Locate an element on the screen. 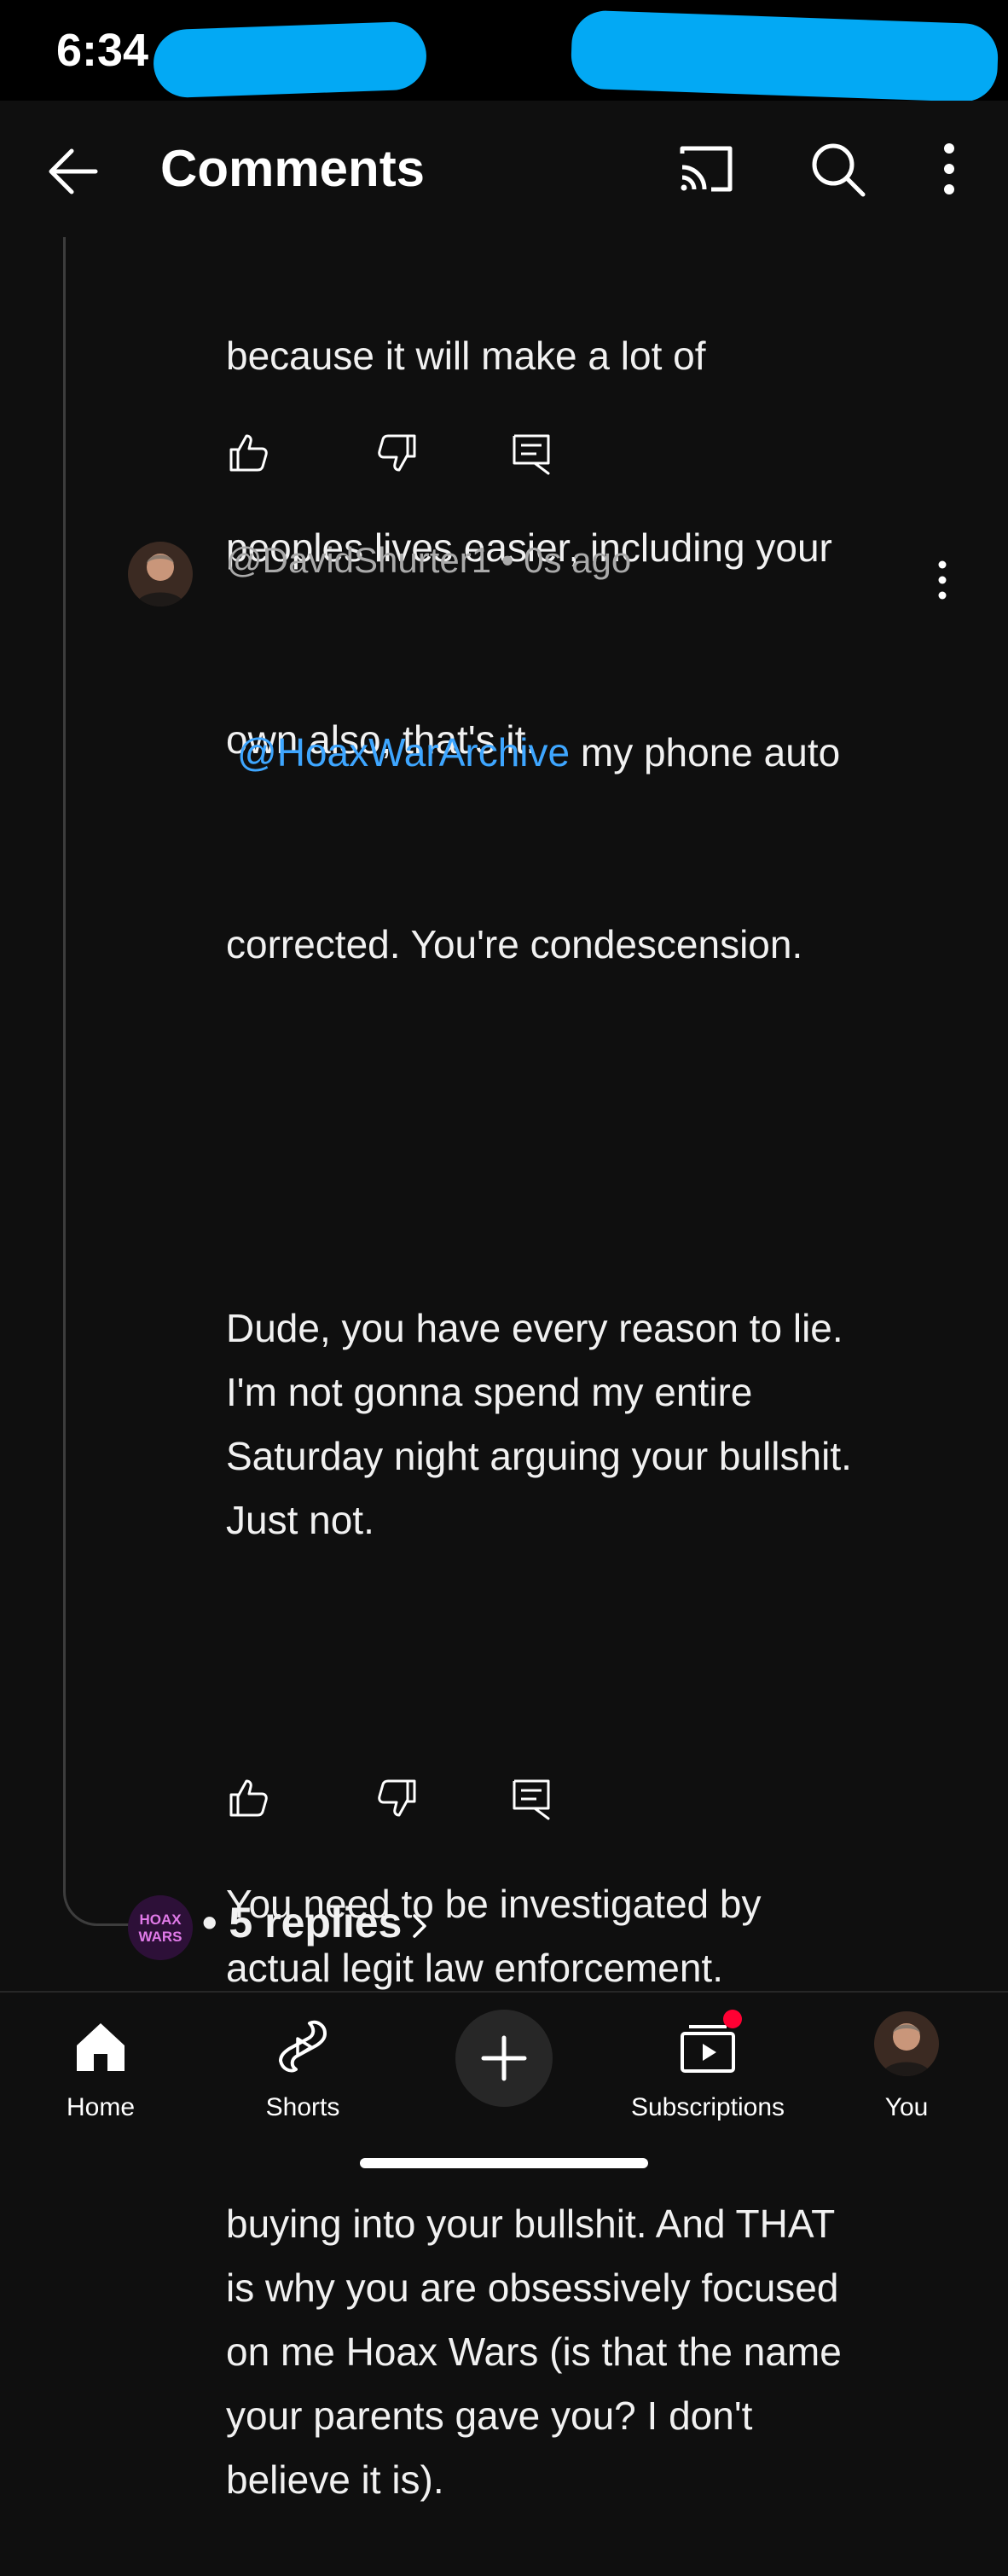  svg-text: HOAX is located at coordinates (160, 1920).